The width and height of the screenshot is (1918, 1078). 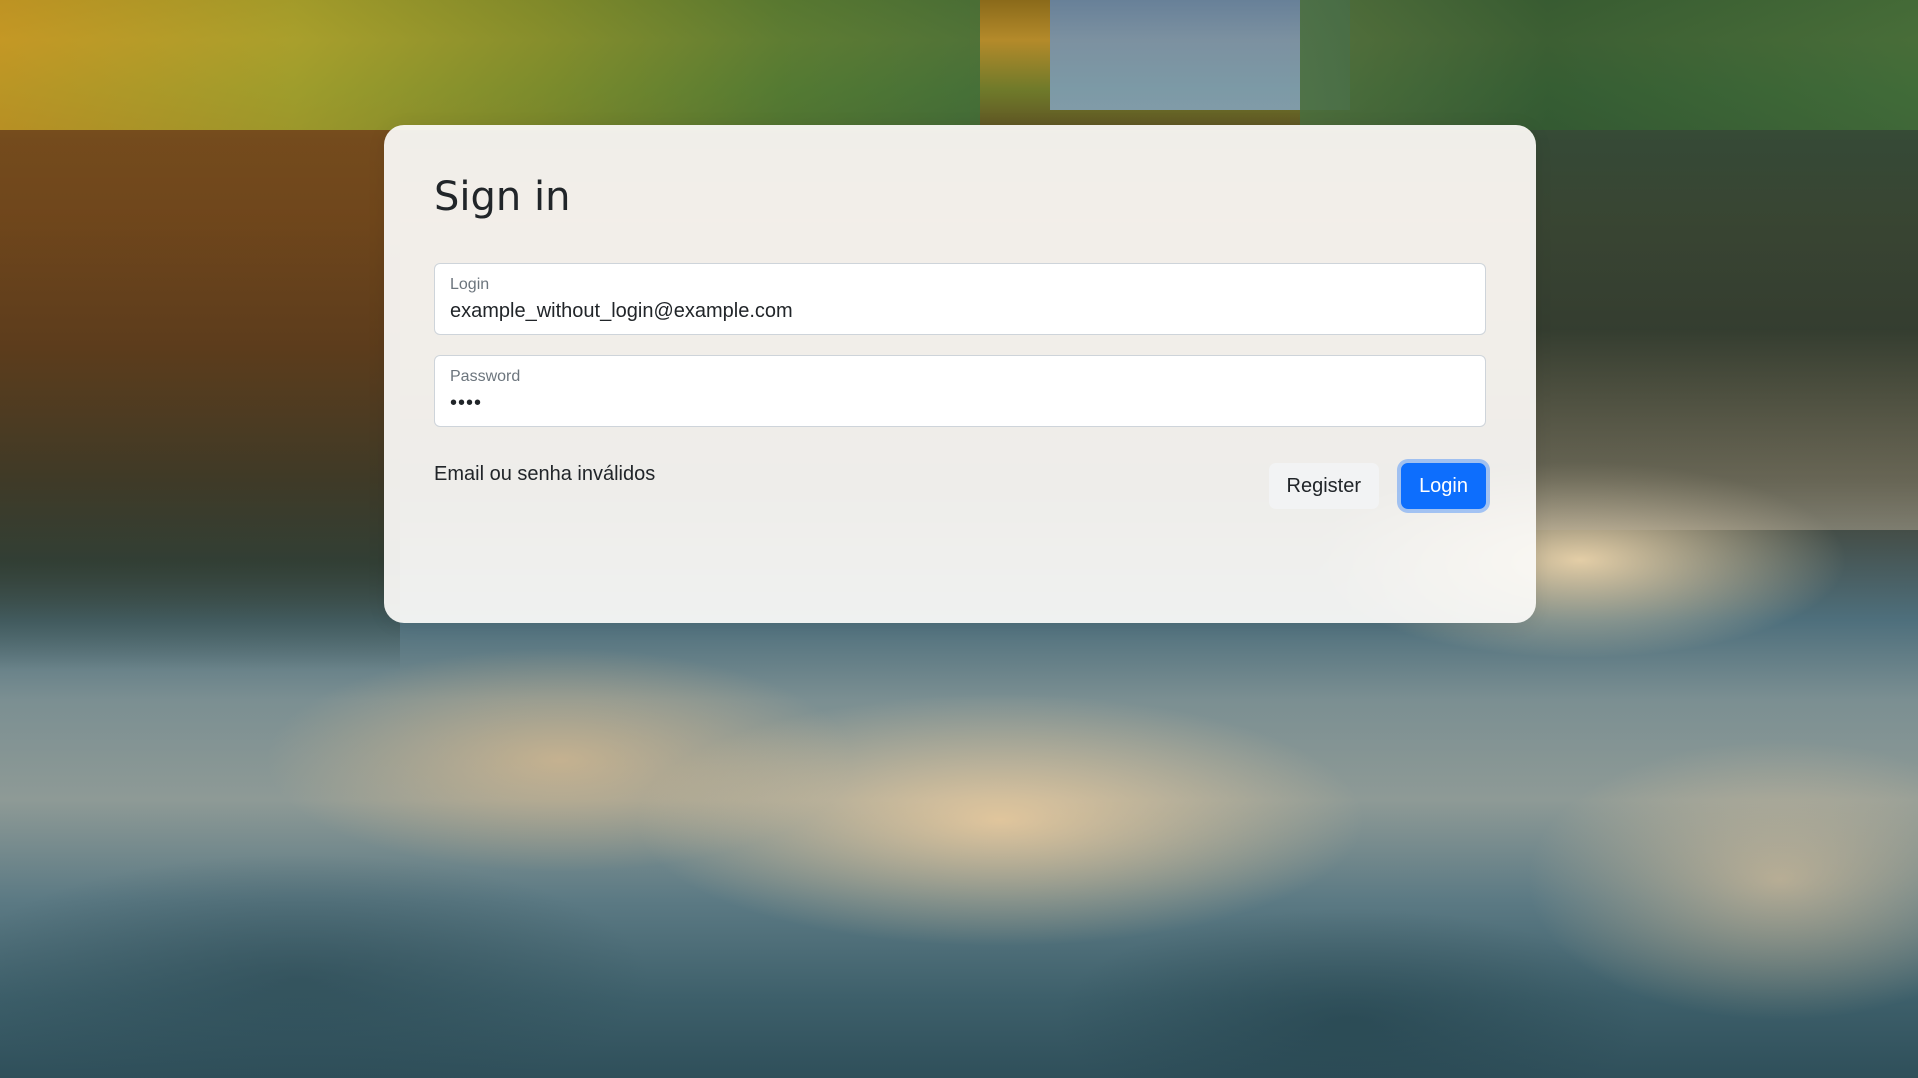 I want to click on password-label: Password, so click(x=485, y=376).